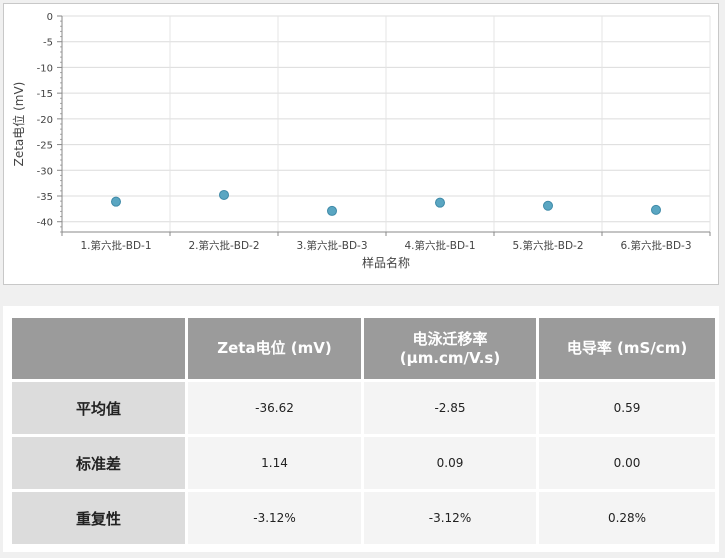  What do you see at coordinates (223, 245) in the screenshot?
I see `x-tick-label: 2.第六批-BD-2` at bounding box center [223, 245].